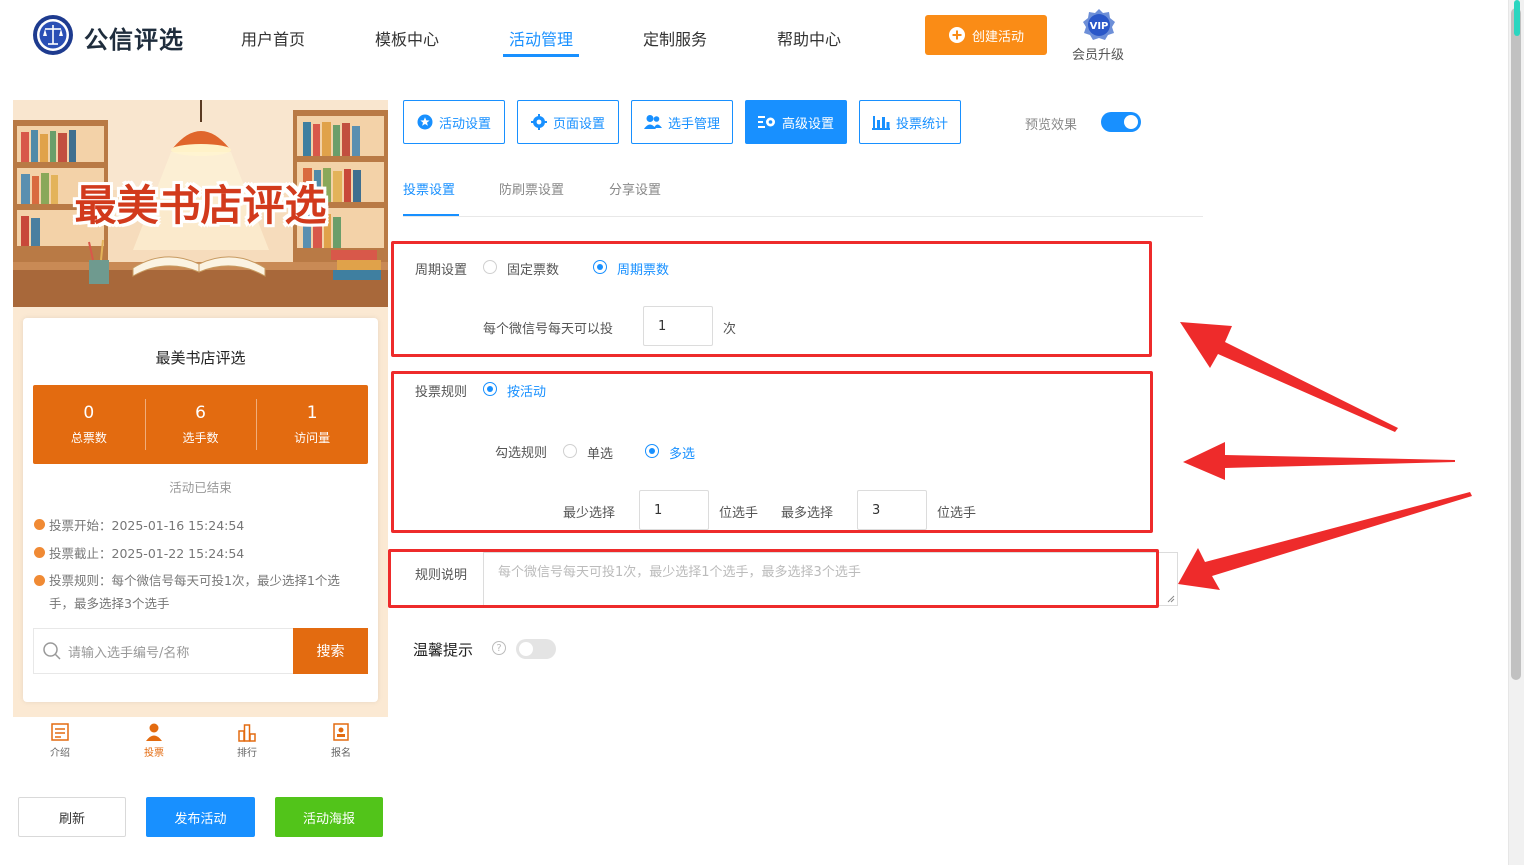 Image resolution: width=1524 pixels, height=865 pixels. What do you see at coordinates (739, 513) in the screenshot?
I see `min-select-unit: 位选手` at bounding box center [739, 513].